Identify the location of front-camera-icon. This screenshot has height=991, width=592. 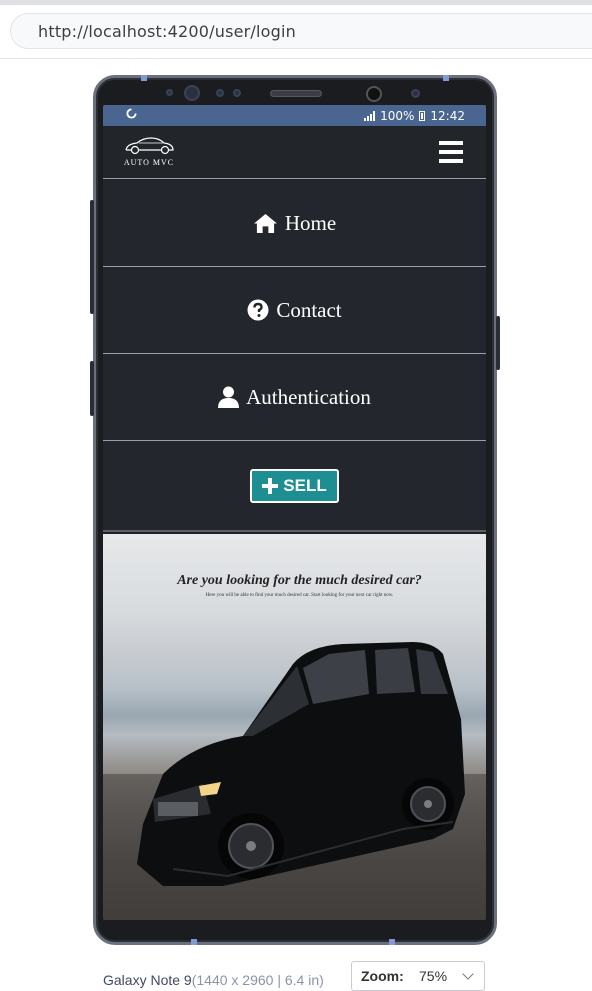
(374, 94).